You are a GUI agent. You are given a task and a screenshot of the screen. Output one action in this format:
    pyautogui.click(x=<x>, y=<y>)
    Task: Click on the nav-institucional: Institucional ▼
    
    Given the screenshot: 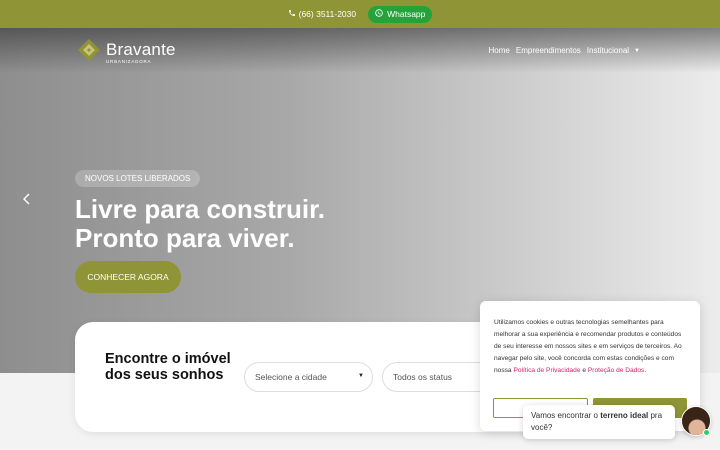 What is the action you would take?
    pyautogui.click(x=613, y=50)
    